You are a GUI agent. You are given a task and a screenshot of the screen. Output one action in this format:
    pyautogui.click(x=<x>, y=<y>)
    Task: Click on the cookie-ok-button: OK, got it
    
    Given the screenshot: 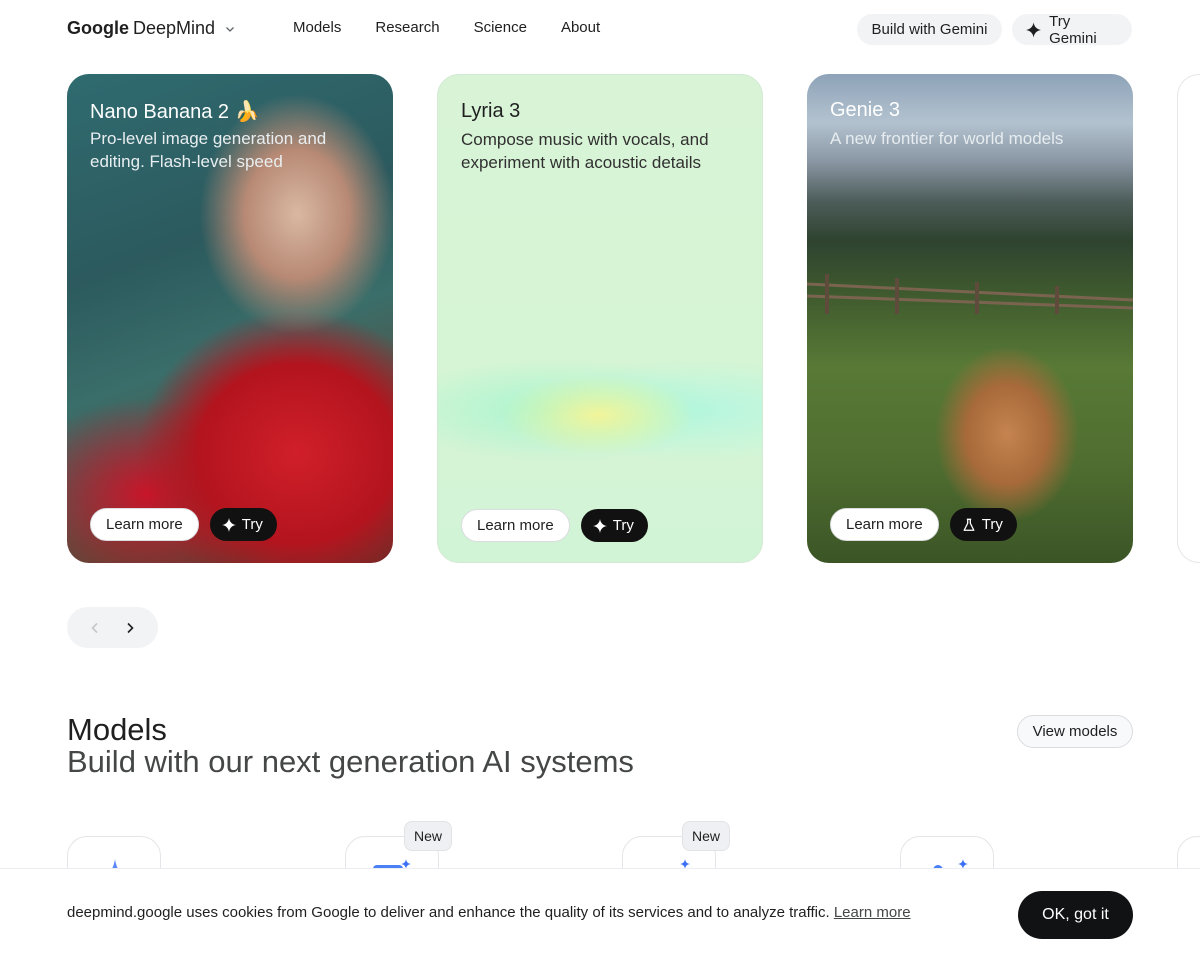 What is the action you would take?
    pyautogui.click(x=1075, y=915)
    